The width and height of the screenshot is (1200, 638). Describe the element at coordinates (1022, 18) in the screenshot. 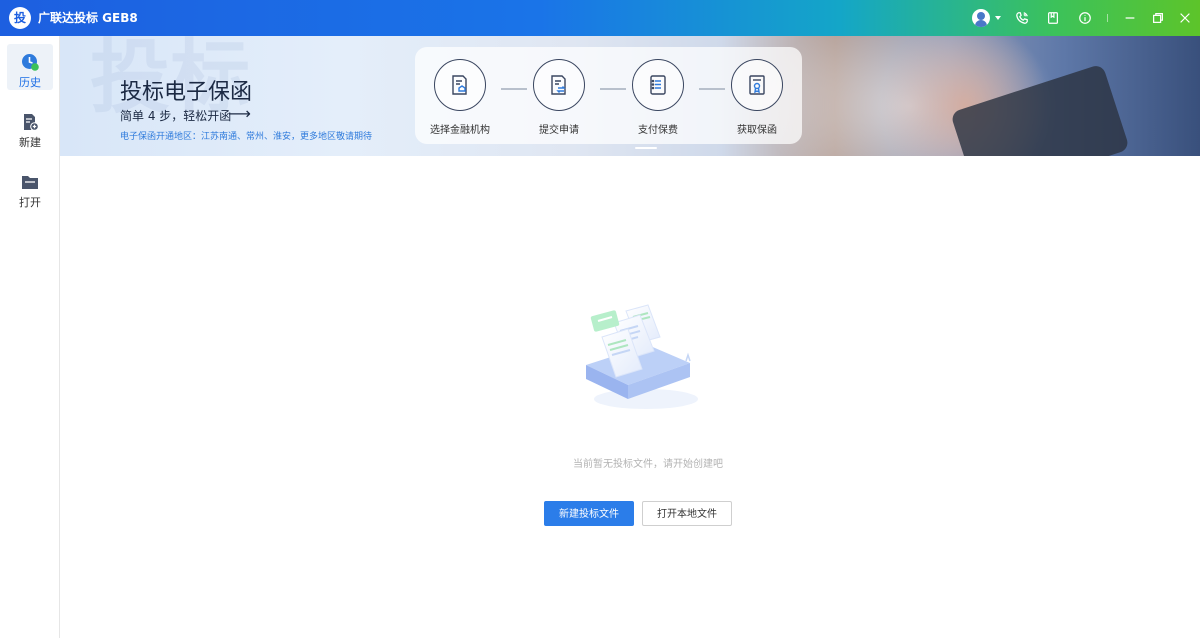

I see `phone-icon` at that location.